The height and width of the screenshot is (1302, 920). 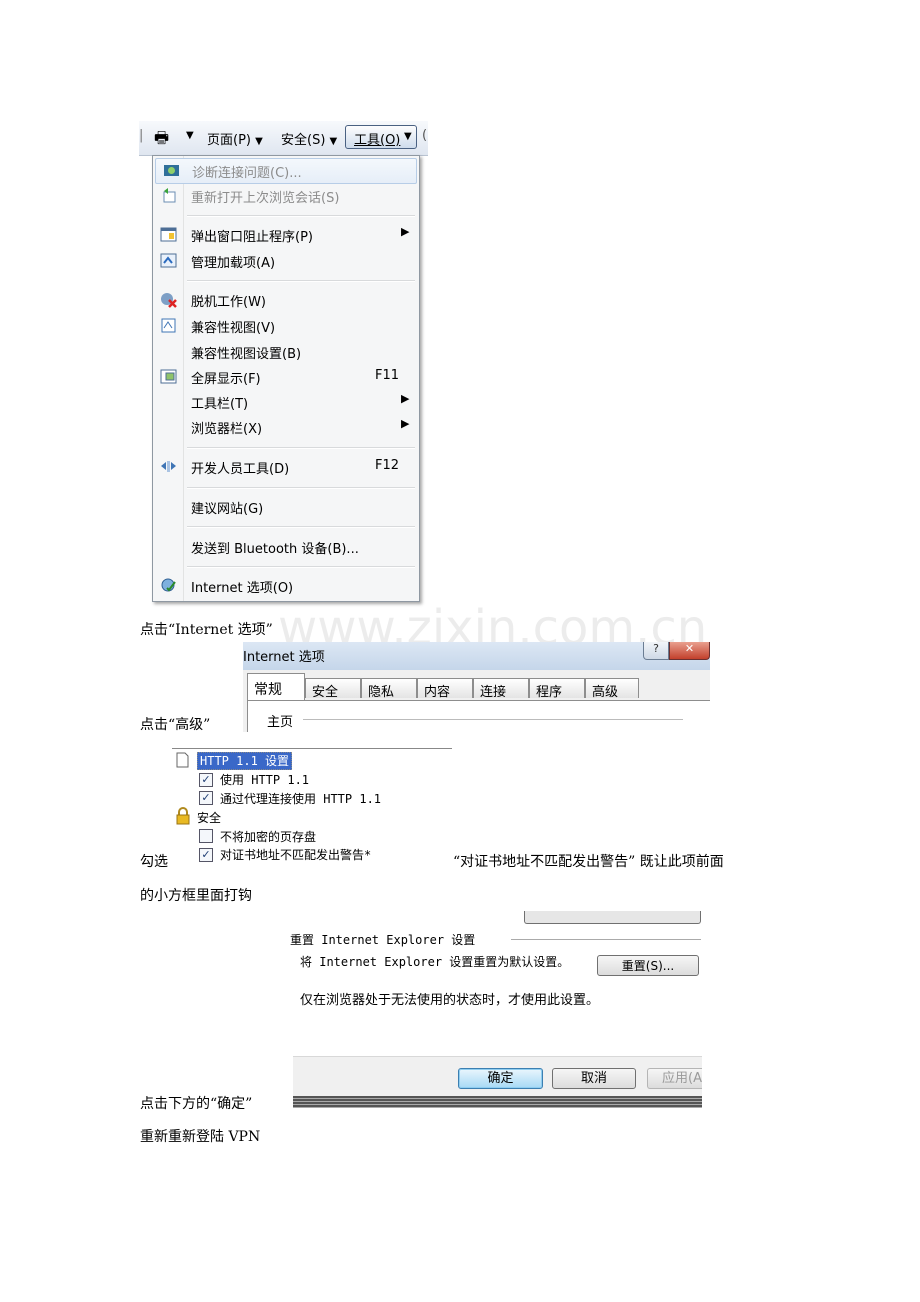 I want to click on use-http11-label: 使用 HTTP 1.1, so click(x=265, y=780).